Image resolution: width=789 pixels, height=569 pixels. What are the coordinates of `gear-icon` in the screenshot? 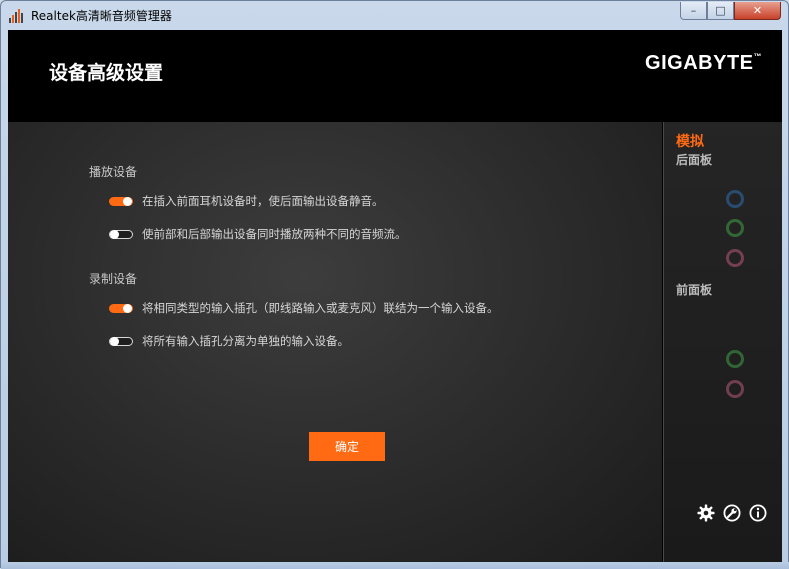 It's located at (706, 513).